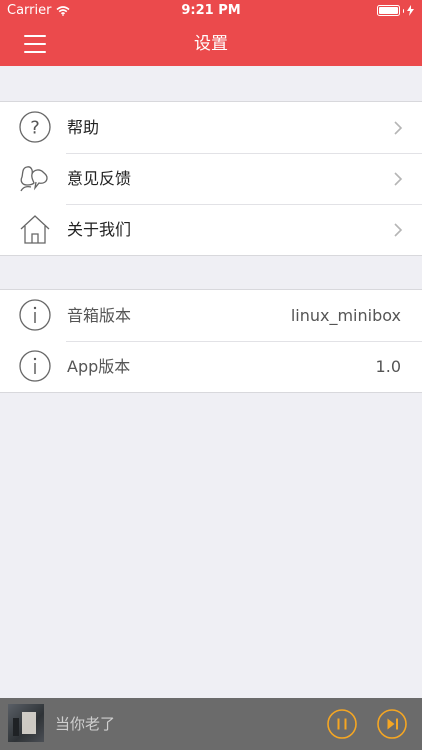  I want to click on speaker-version-value: linux_minibox, so click(345, 315).